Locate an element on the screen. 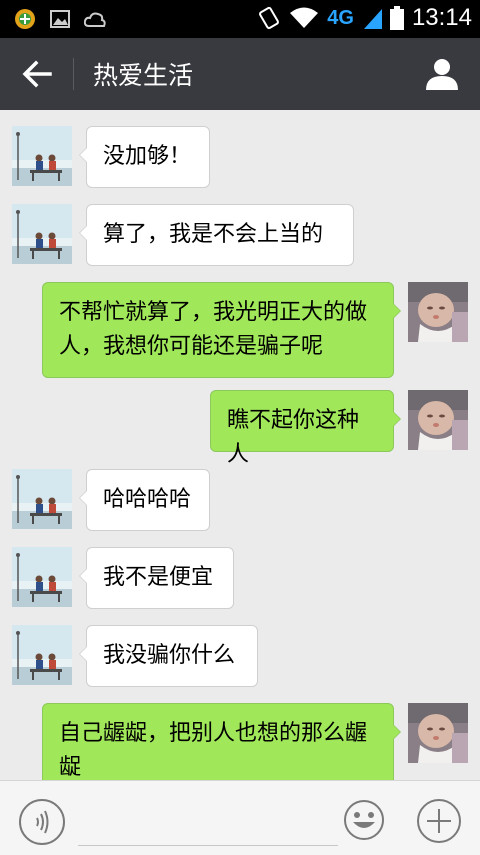 This screenshot has width=480, height=855. input-bar is located at coordinates (240, 817).